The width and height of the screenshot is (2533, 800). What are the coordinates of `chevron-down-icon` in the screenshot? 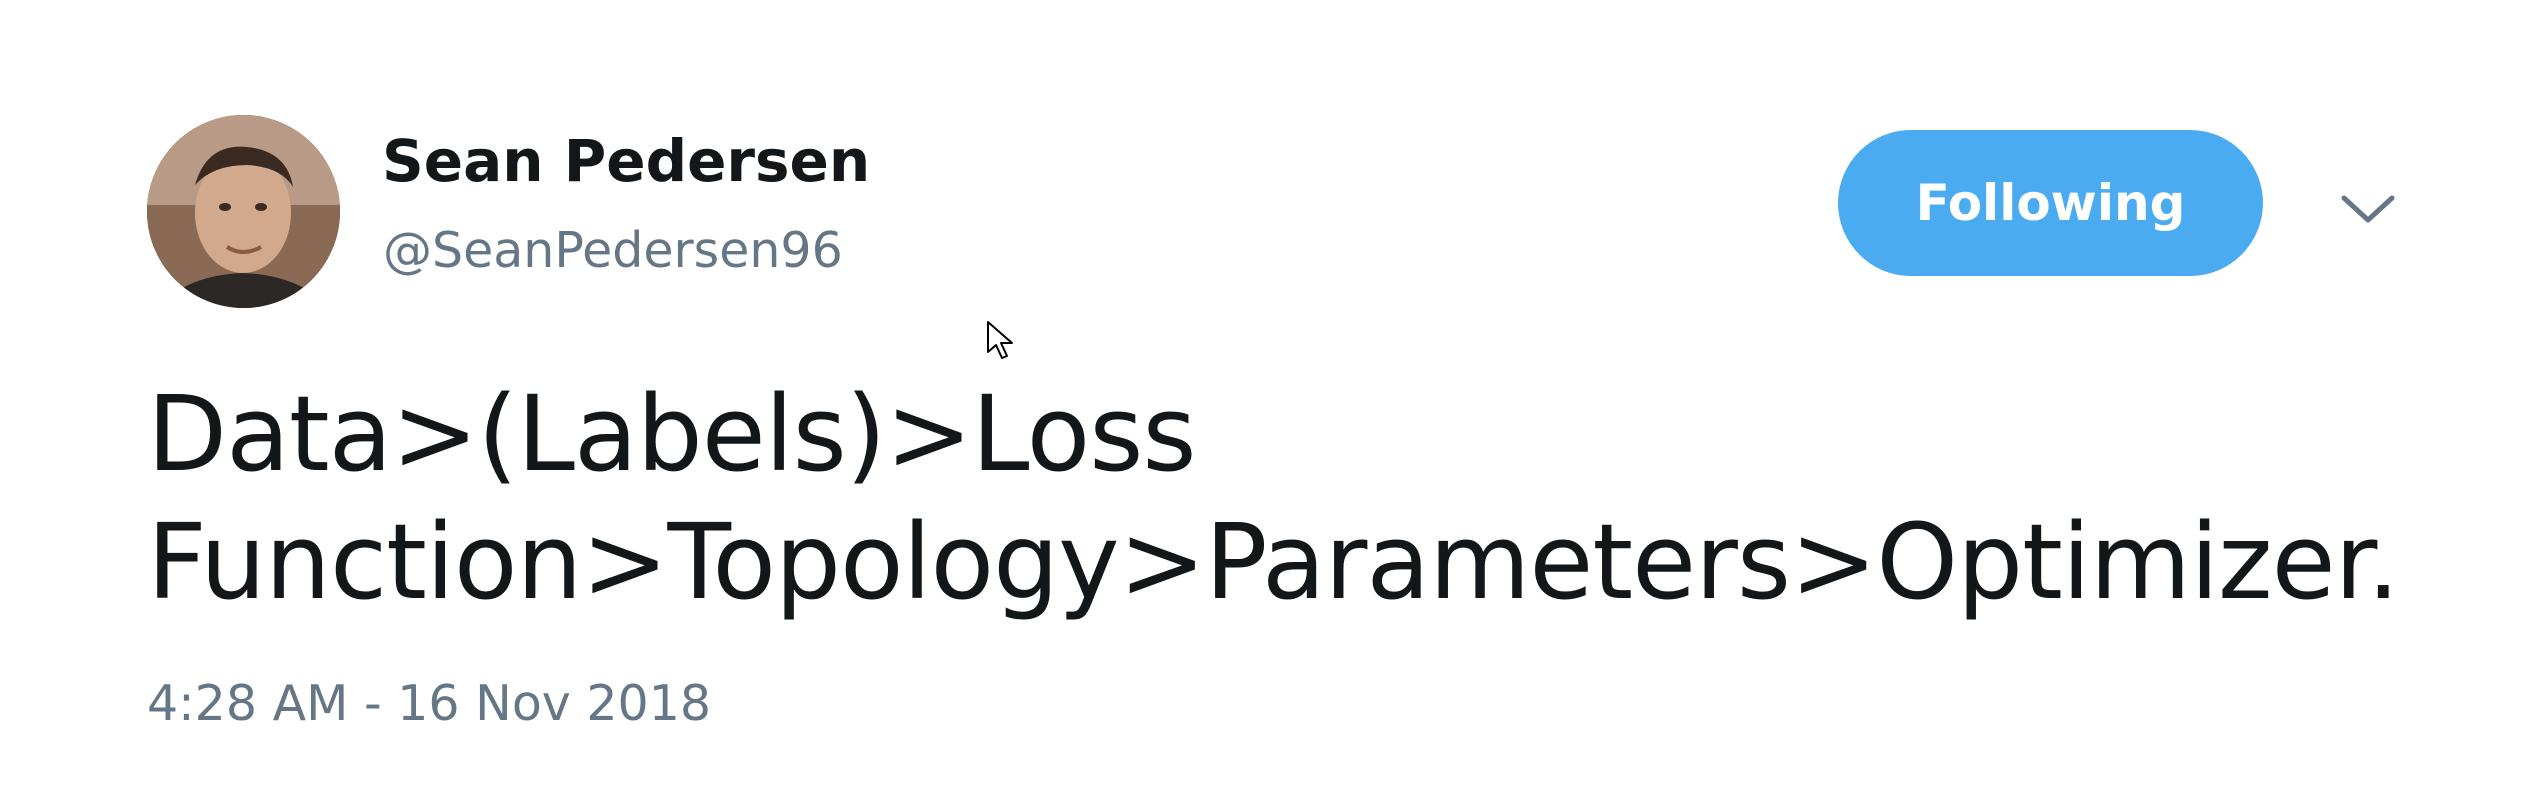 It's located at (2368, 210).